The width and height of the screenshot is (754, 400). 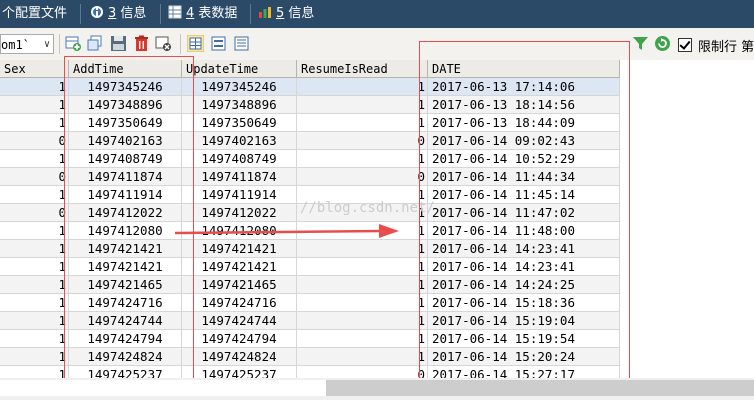 What do you see at coordinates (524, 357) in the screenshot?
I see `cell-date: 2017-06-14 15:20:24` at bounding box center [524, 357].